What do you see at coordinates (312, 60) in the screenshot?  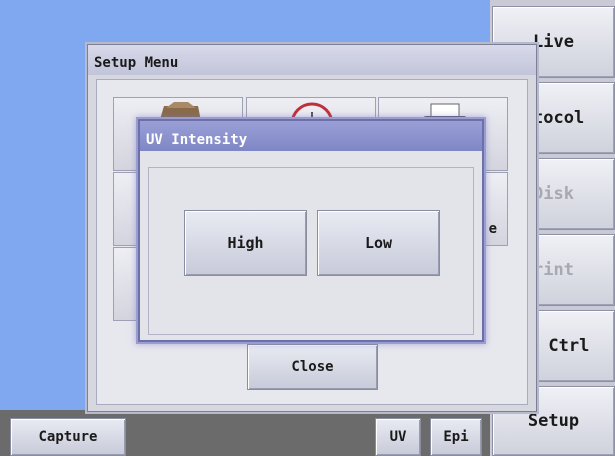 I see `setup-menu-title: Setup Menu` at bounding box center [312, 60].